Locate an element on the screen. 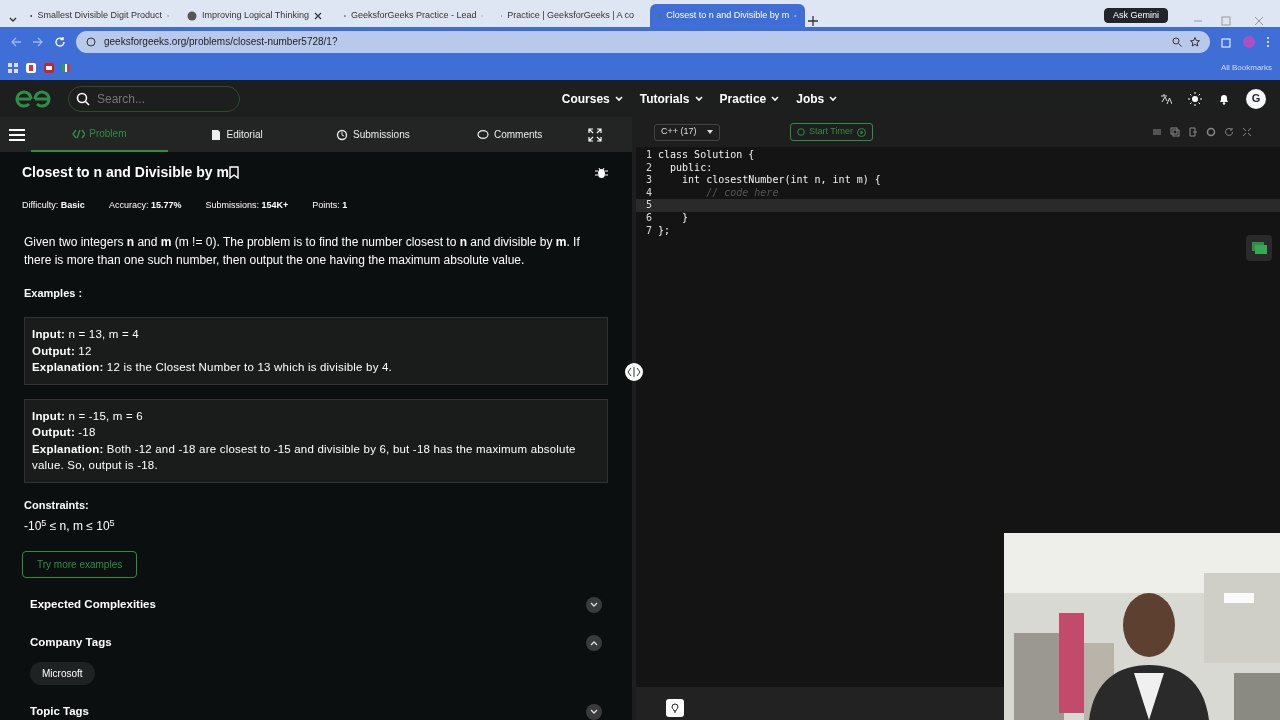  browser-tab: GeeksforGeeks Practice - Lead is located at coordinates (413, 15).